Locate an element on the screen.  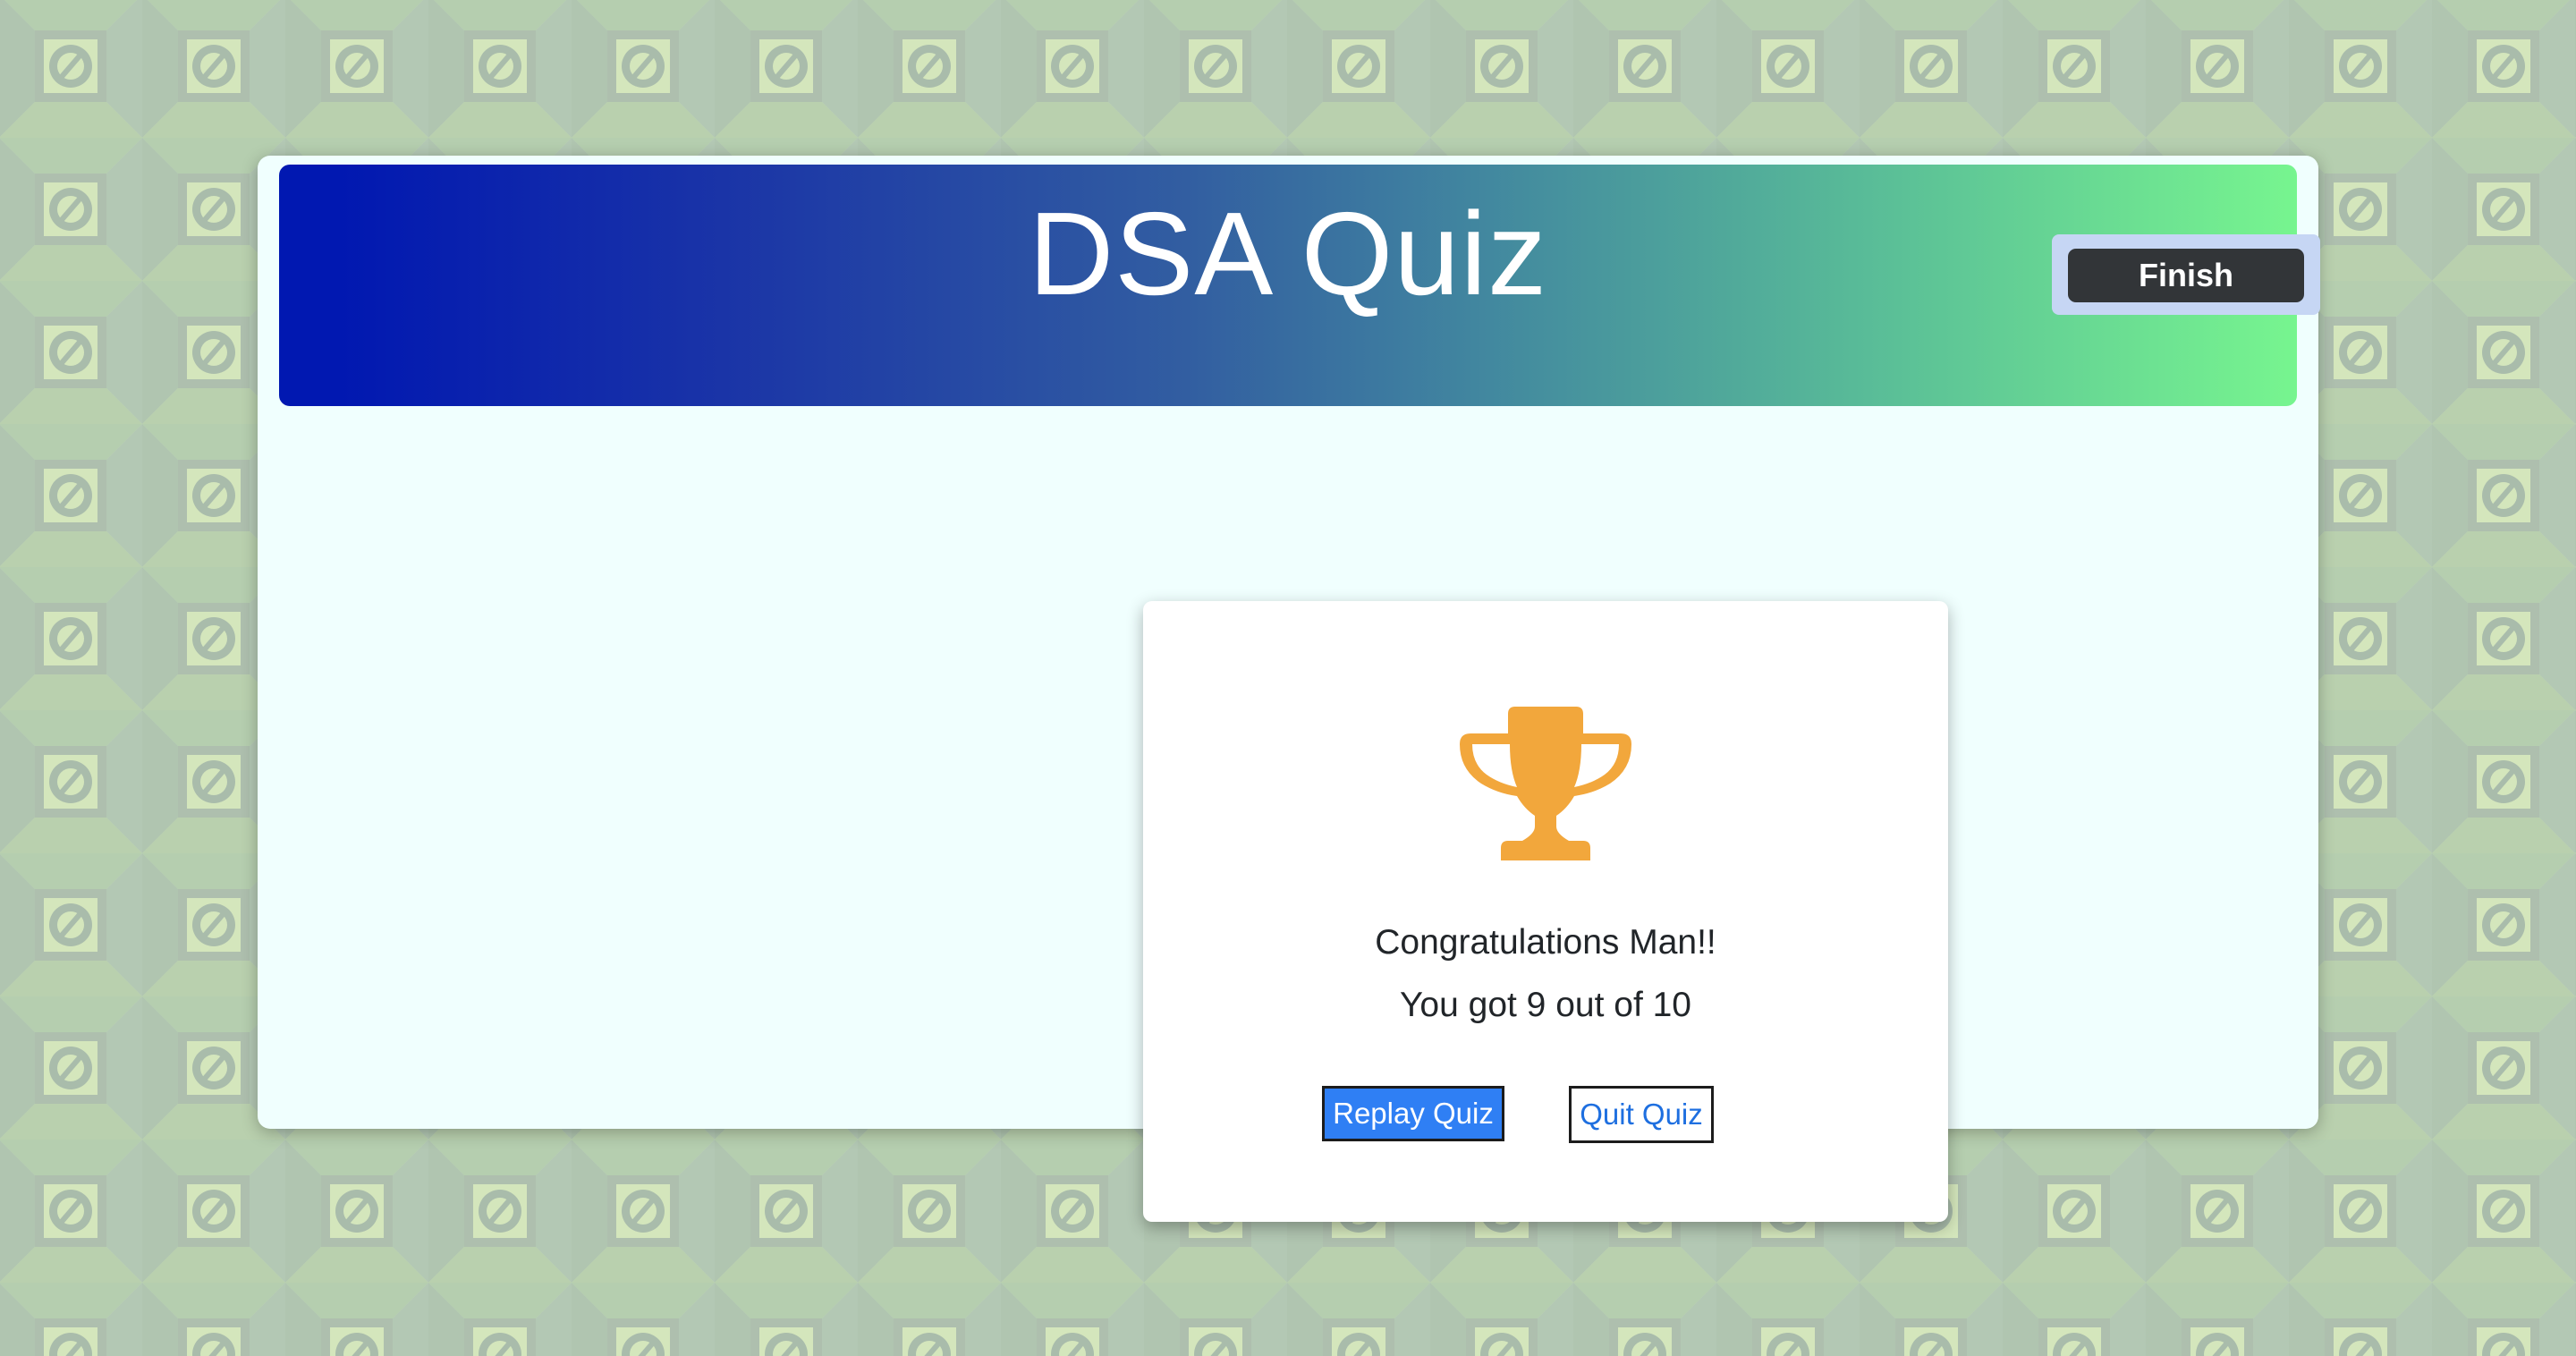
replay-quiz-button: Replay Quiz is located at coordinates (1413, 1113).